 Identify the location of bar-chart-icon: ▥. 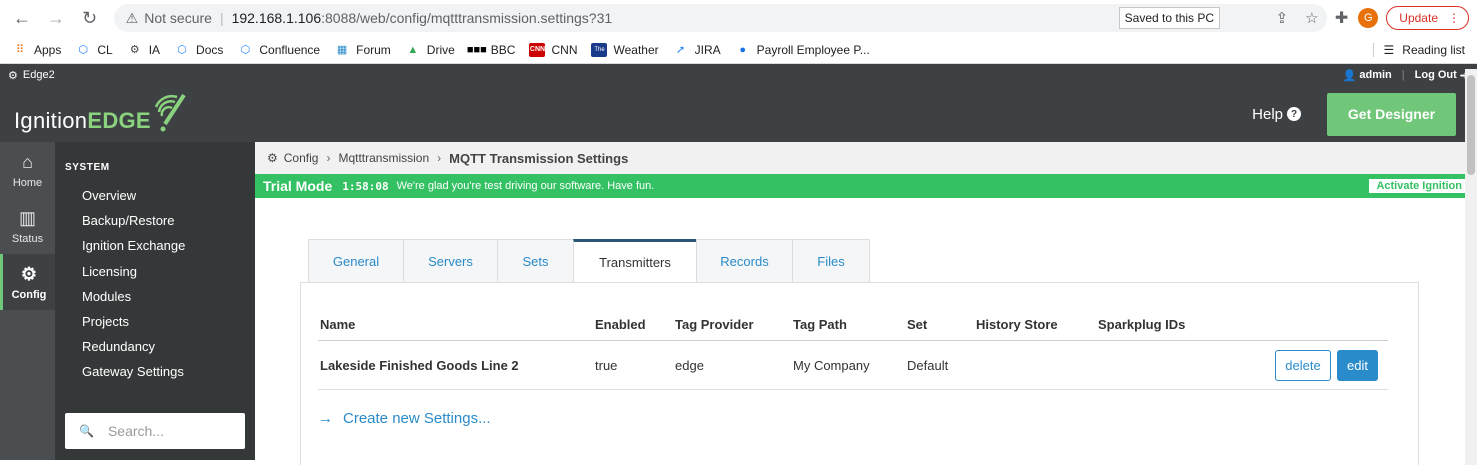
(27, 217).